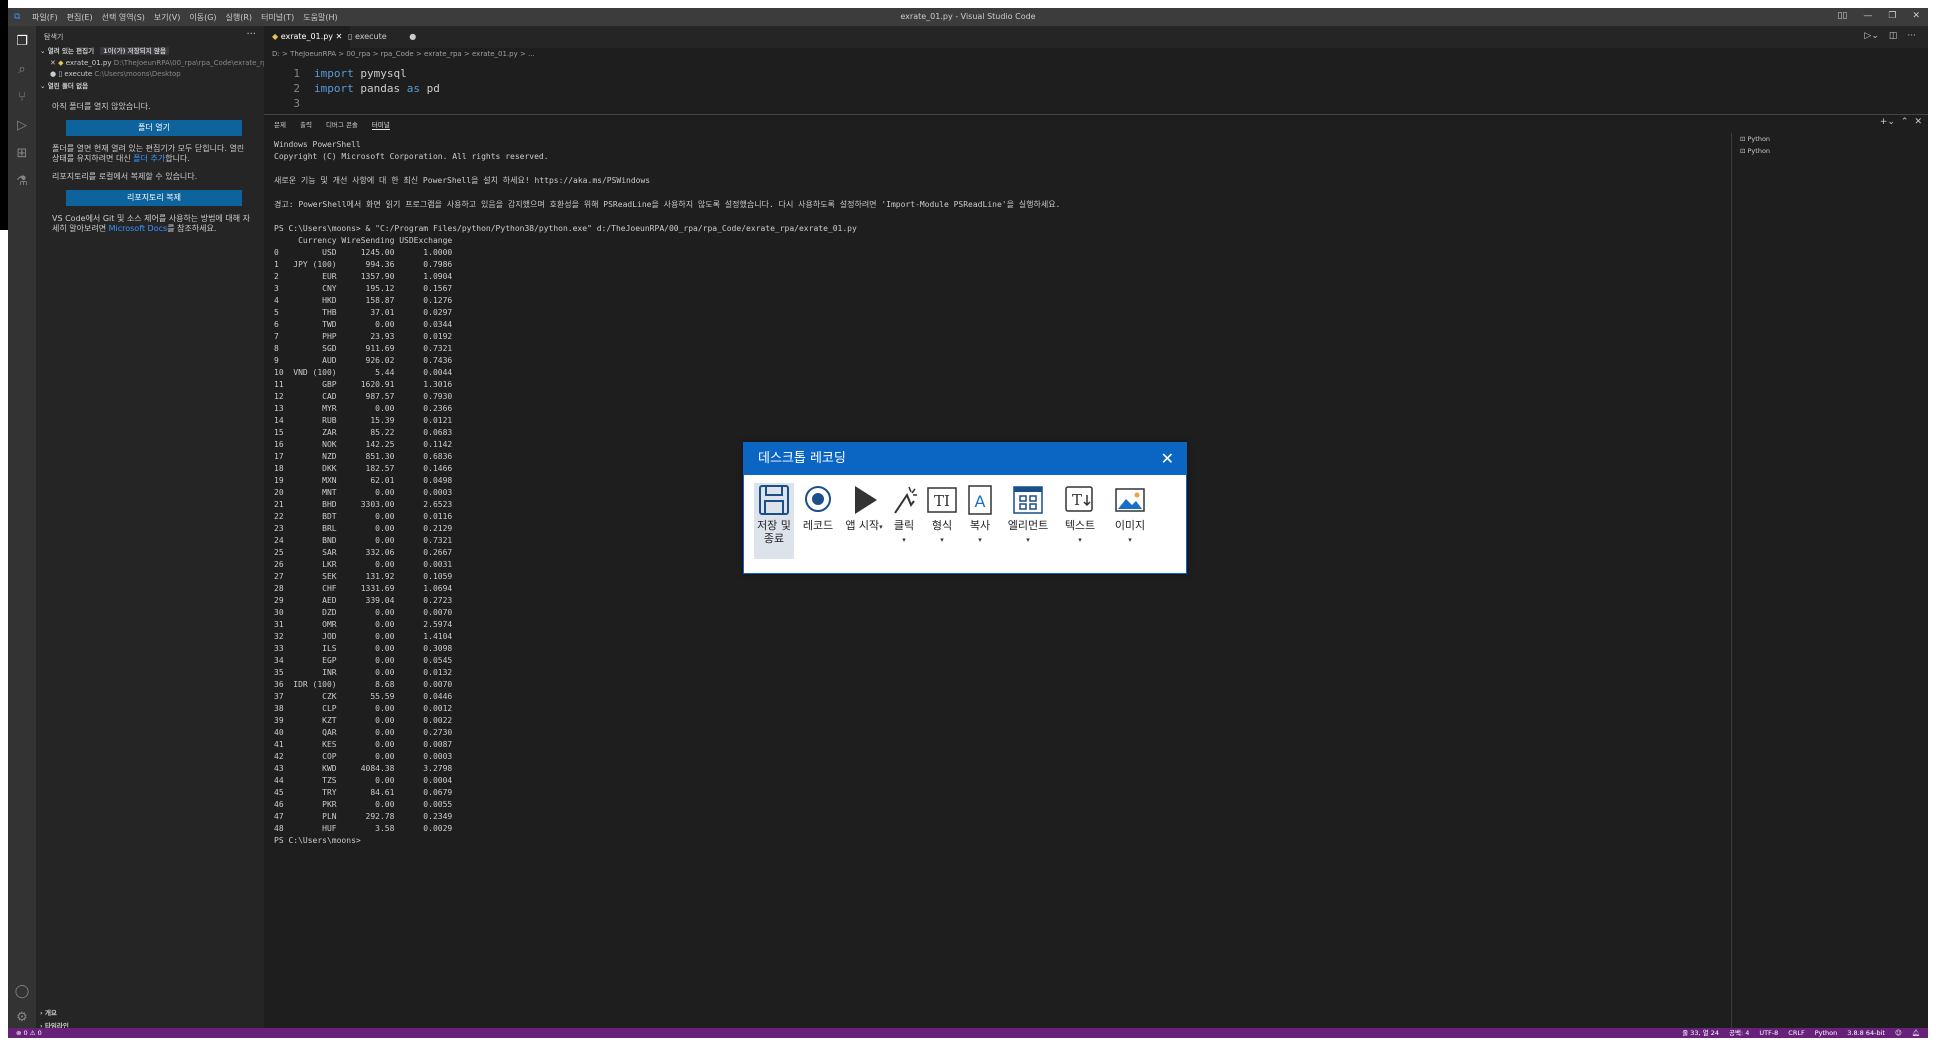 This screenshot has width=1936, height=1048. Describe the element at coordinates (1916, 16) in the screenshot. I see `close-window-icon: ✕` at that location.